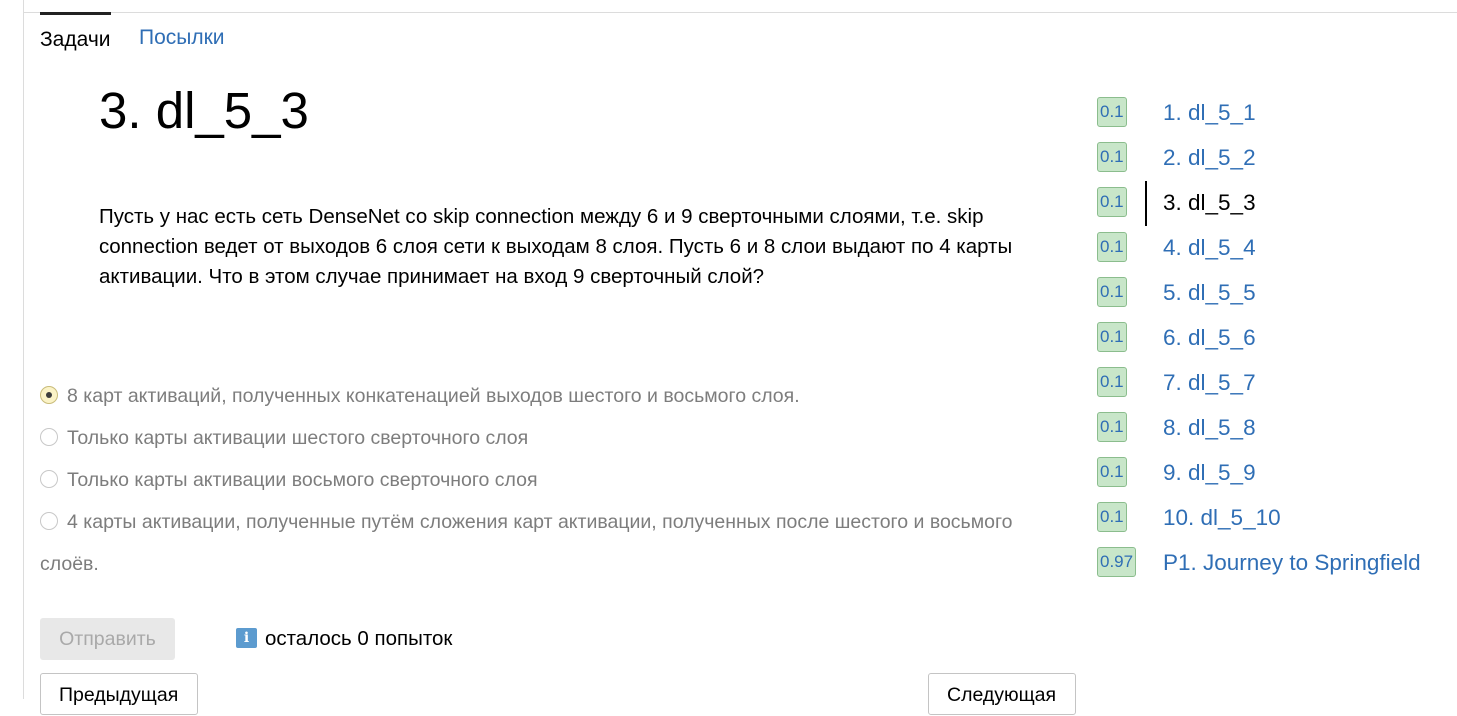 This screenshot has height=716, width=1457. Describe the element at coordinates (1209, 338) in the screenshot. I see `task-link: 6. dl_5_6` at that location.